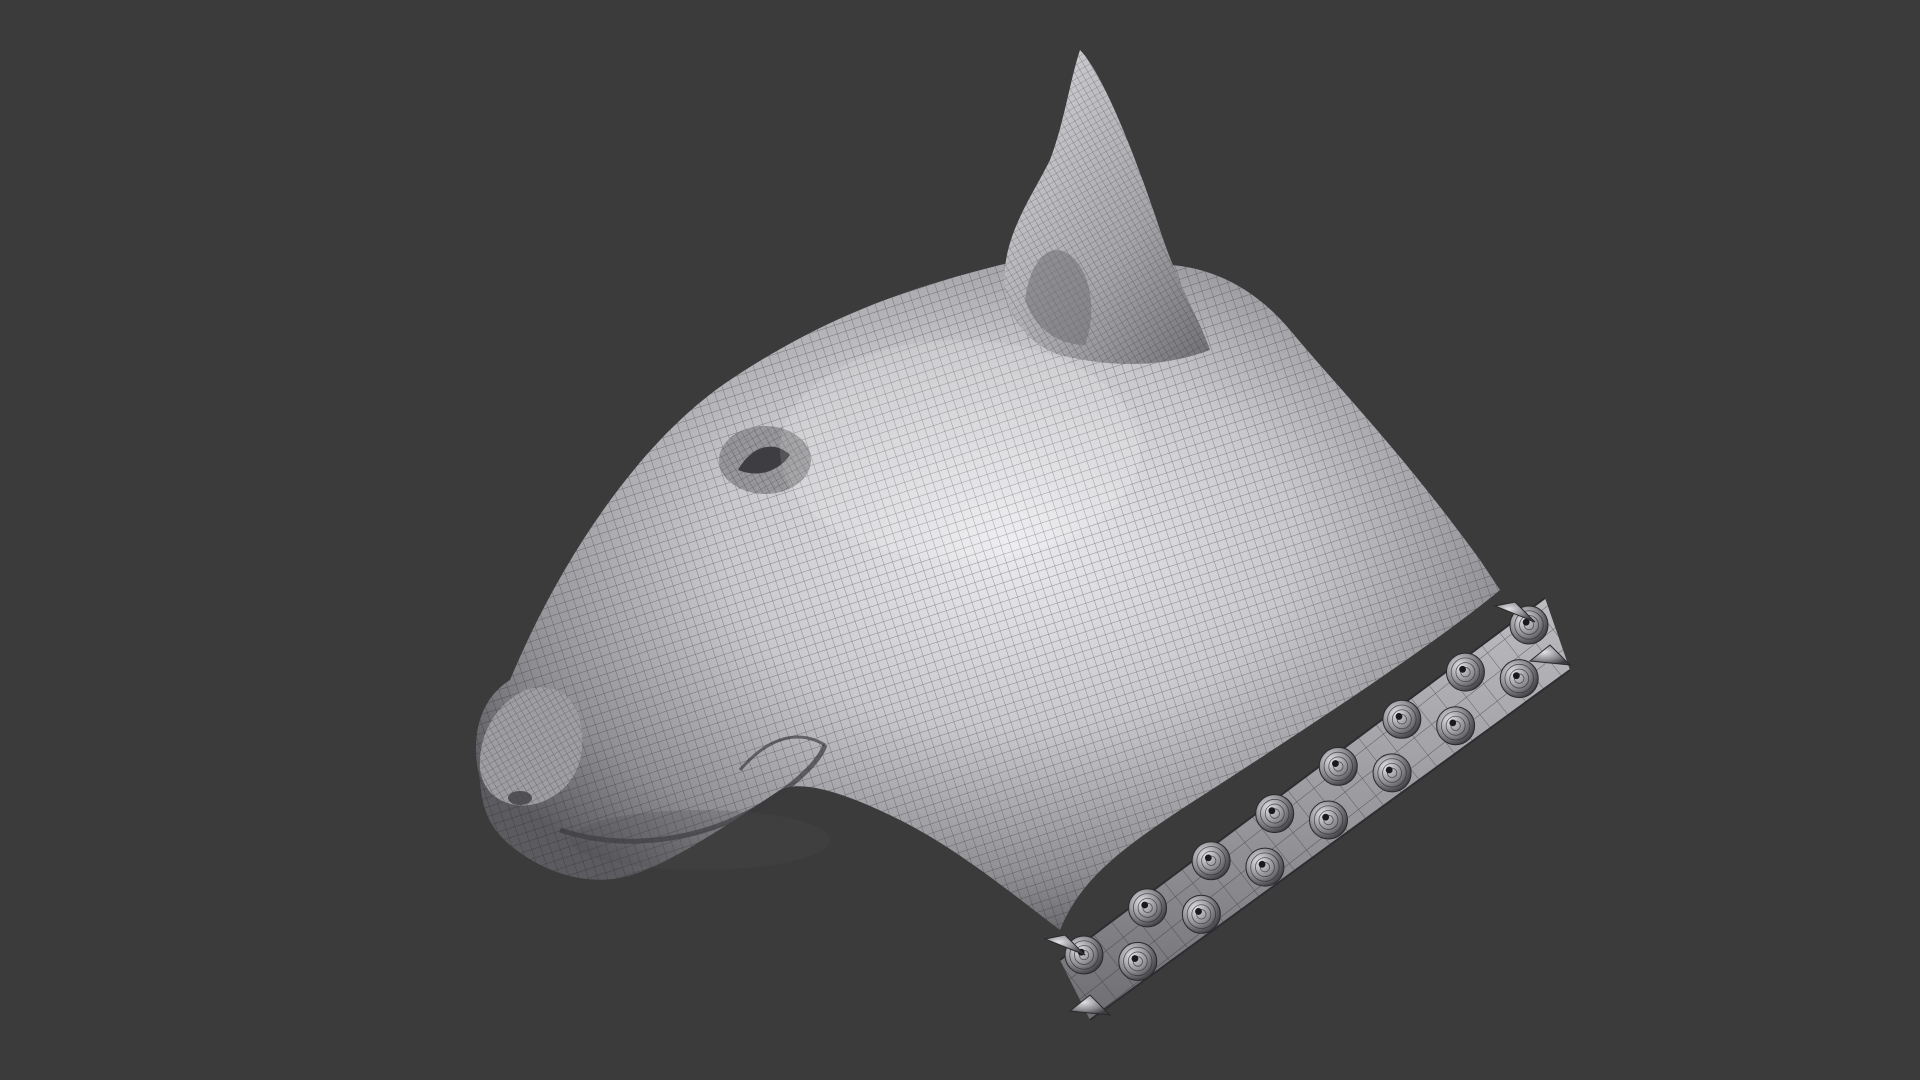  Describe the element at coordinates (1107, 207) in the screenshot. I see `ear-model` at that location.